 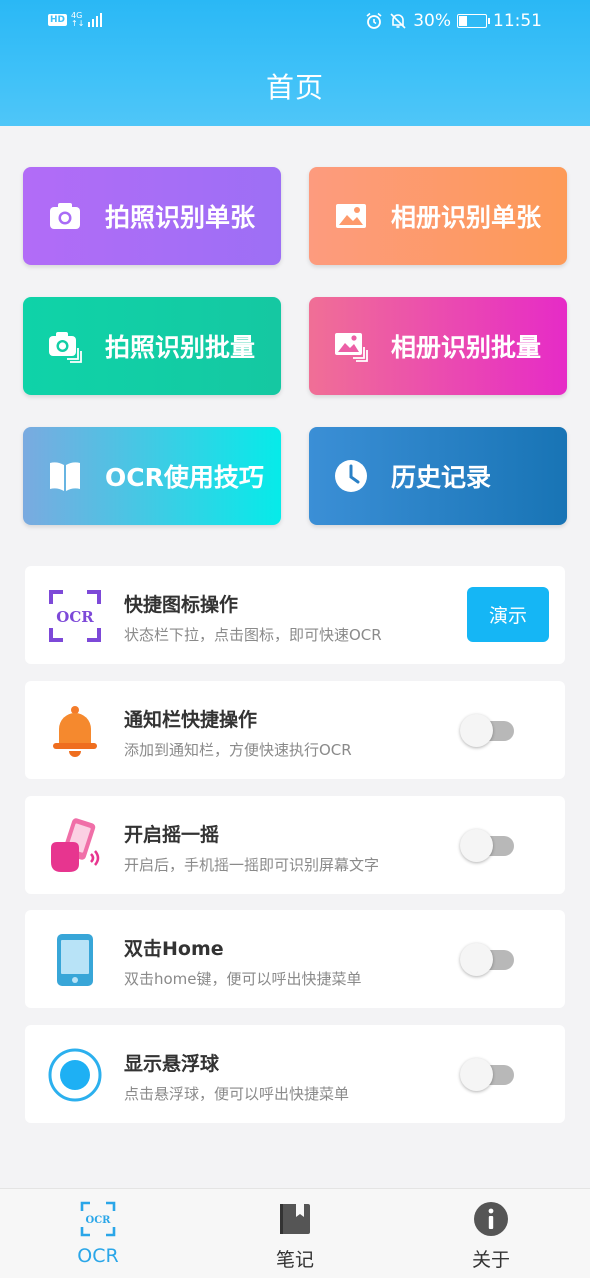 What do you see at coordinates (517, 21) in the screenshot?
I see `clock-time: 11:51` at bounding box center [517, 21].